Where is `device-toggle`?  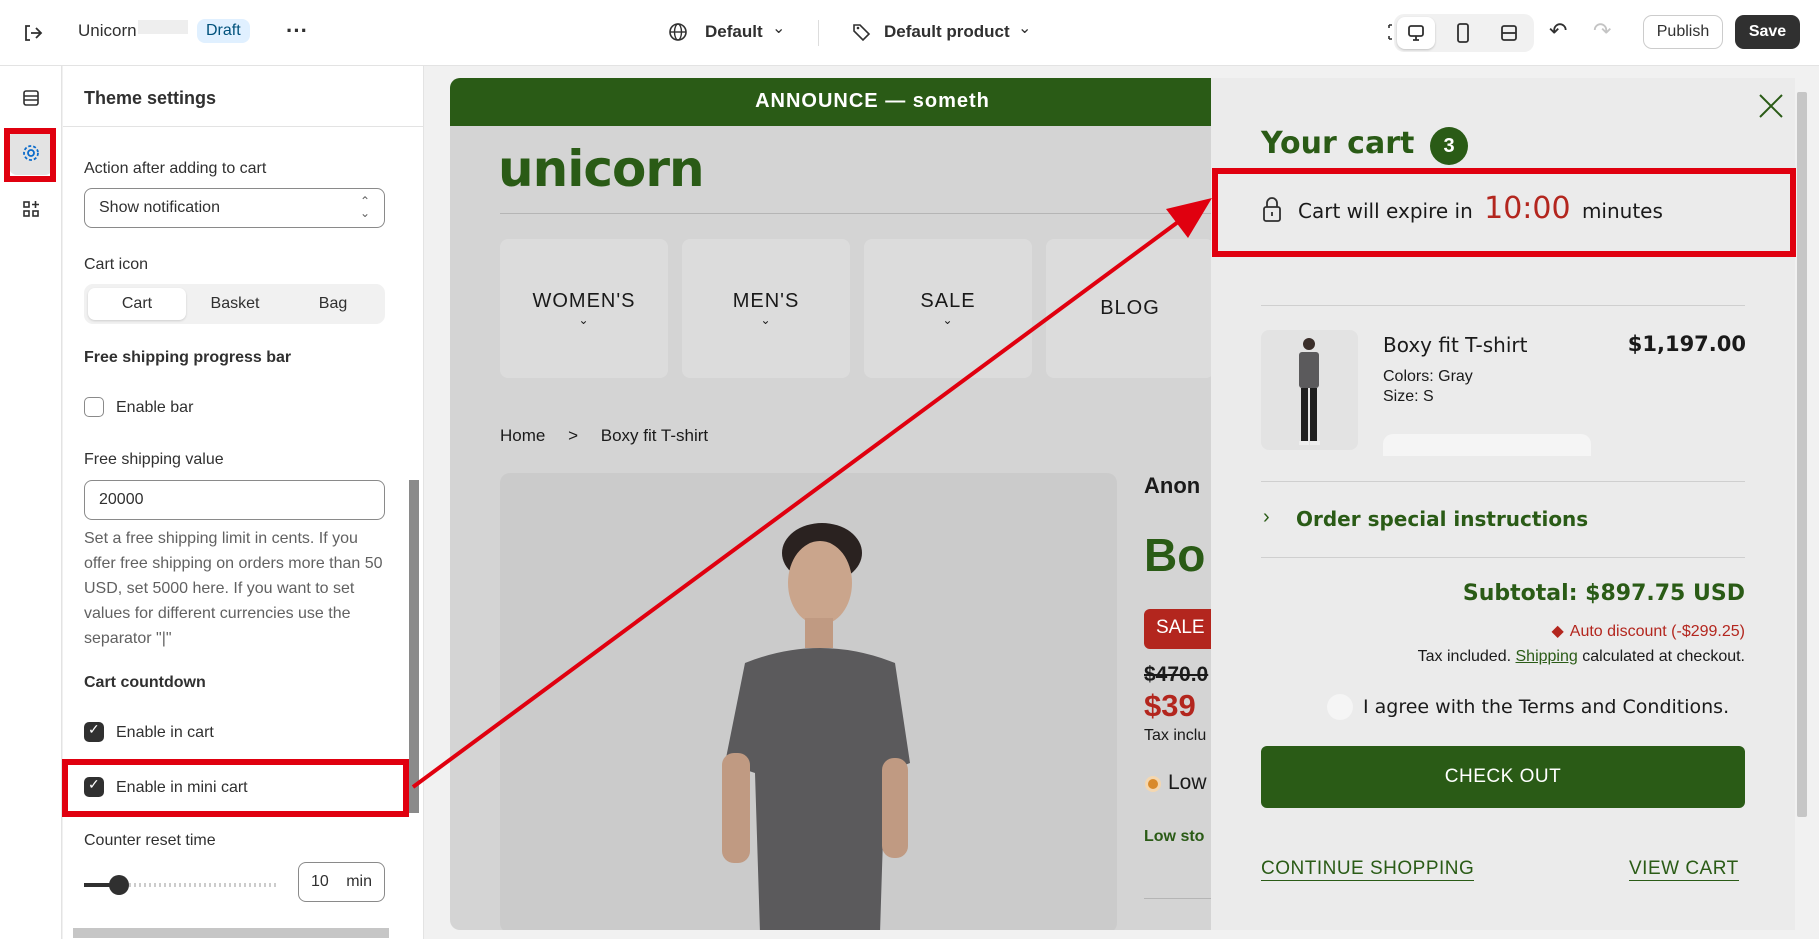 device-toggle is located at coordinates (1464, 33).